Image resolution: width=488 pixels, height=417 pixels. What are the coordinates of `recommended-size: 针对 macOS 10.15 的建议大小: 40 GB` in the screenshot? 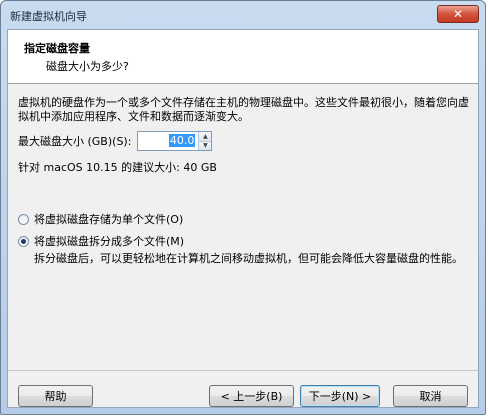 It's located at (117, 167).